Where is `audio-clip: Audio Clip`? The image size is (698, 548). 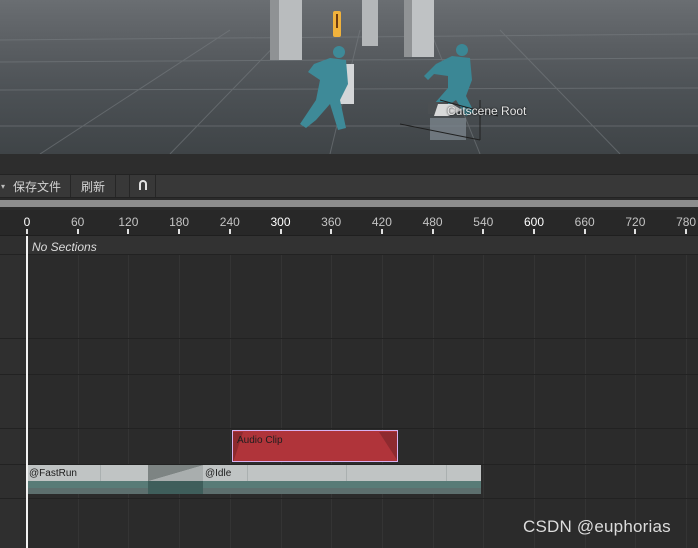
audio-clip: Audio Clip is located at coordinates (315, 446).